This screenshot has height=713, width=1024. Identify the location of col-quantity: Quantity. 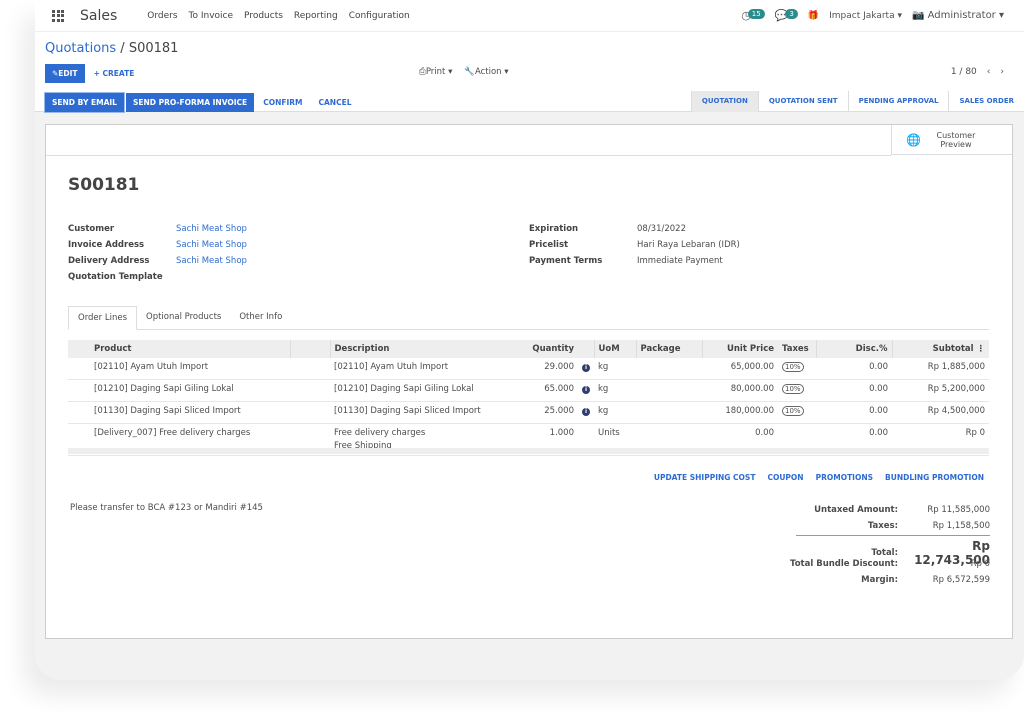
(545, 349).